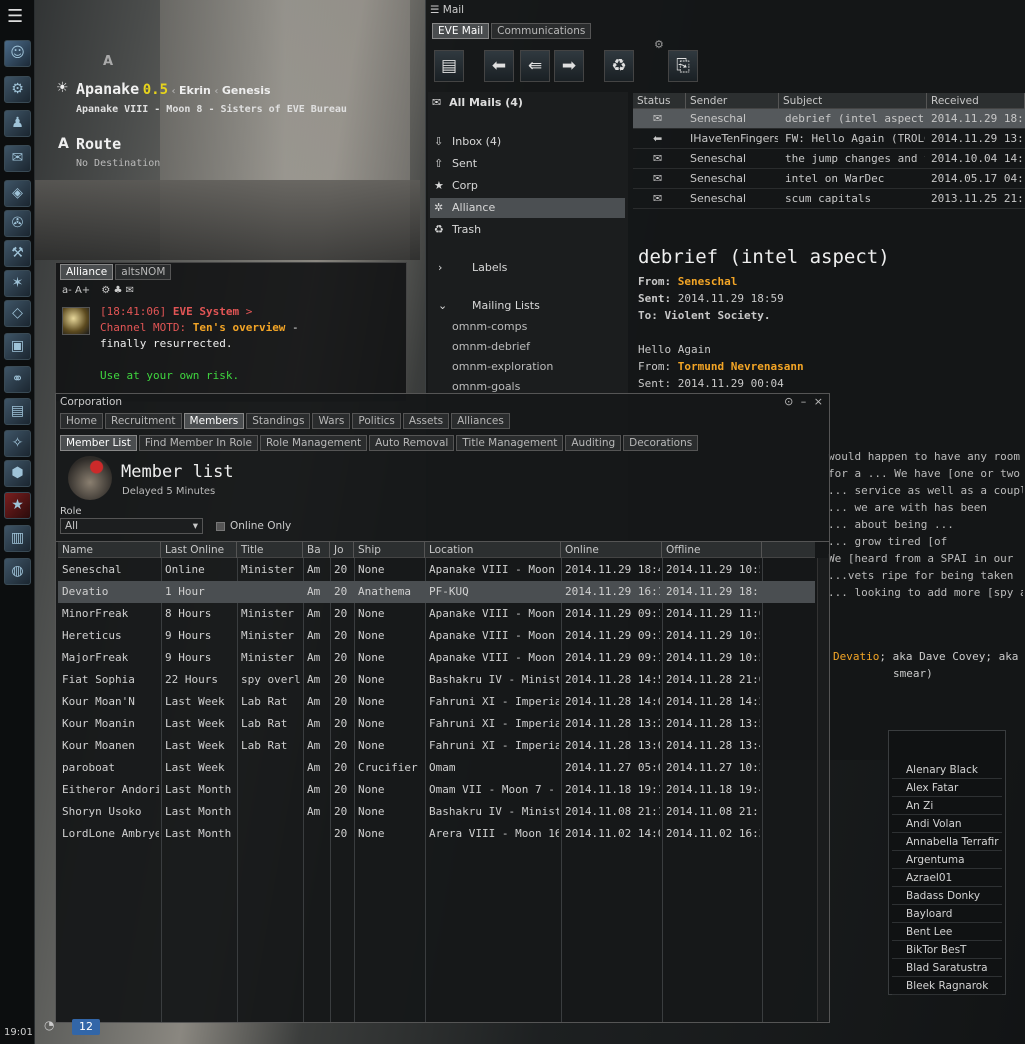 The height and width of the screenshot is (1044, 1025). Describe the element at coordinates (51, 1026) in the screenshot. I see `rss-icon: ◔` at that location.